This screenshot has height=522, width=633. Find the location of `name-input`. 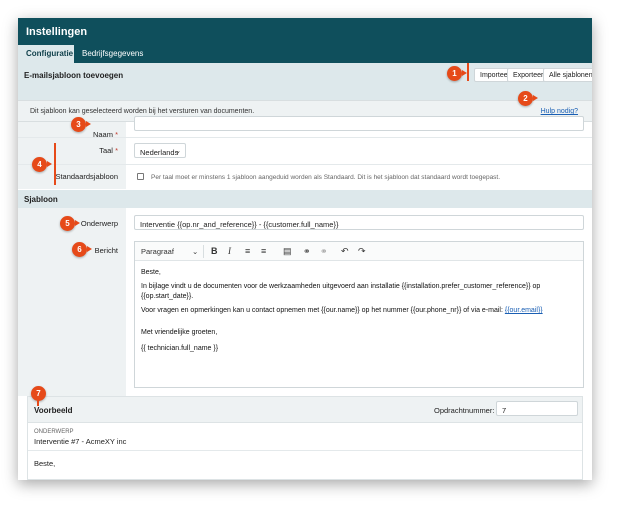

name-input is located at coordinates (359, 123).